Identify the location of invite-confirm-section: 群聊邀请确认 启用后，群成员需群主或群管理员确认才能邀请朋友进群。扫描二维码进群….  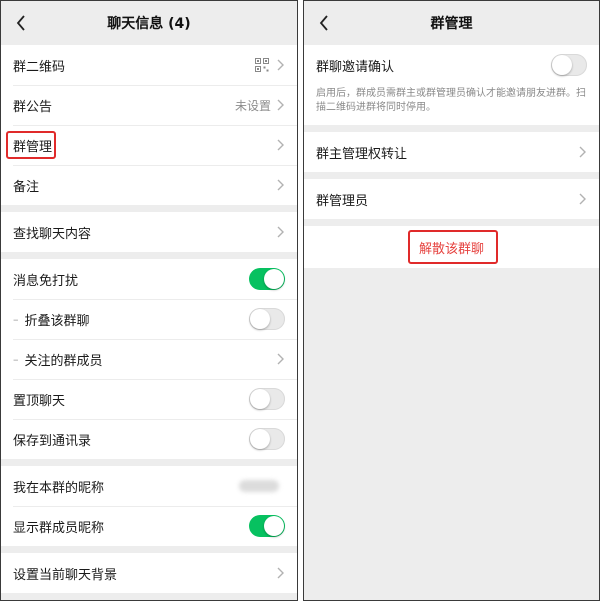
(451, 85).